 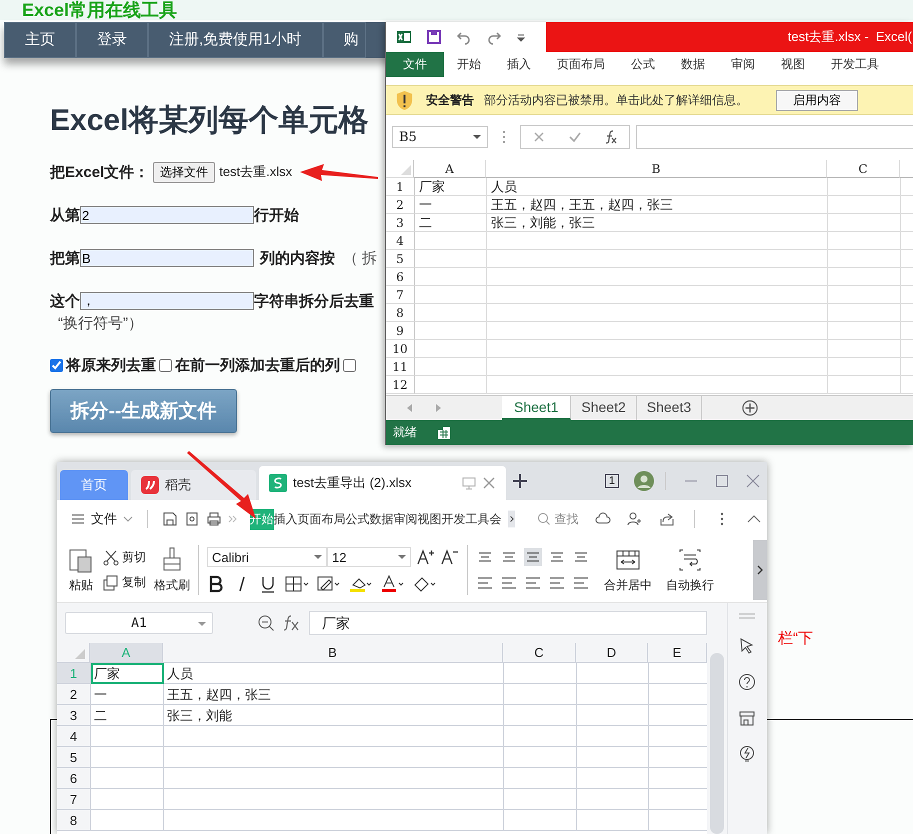 I want to click on row-header: 11, so click(x=400, y=367).